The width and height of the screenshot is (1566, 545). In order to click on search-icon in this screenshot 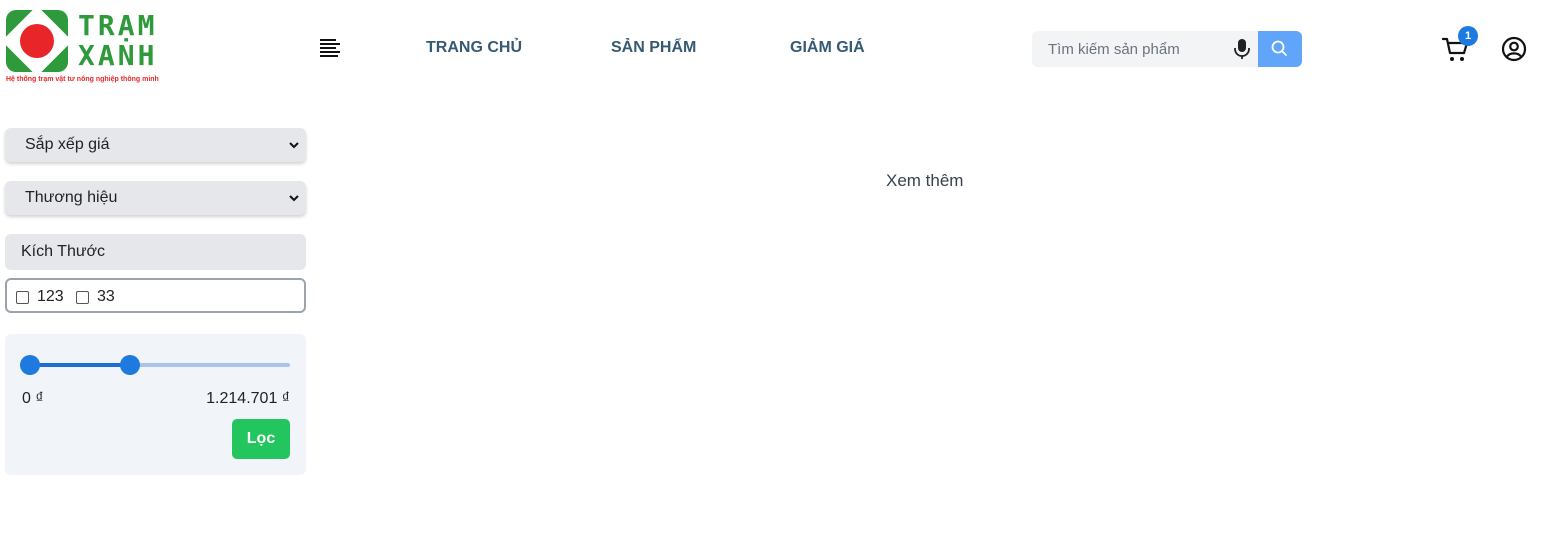, I will do `click(1279, 48)`.